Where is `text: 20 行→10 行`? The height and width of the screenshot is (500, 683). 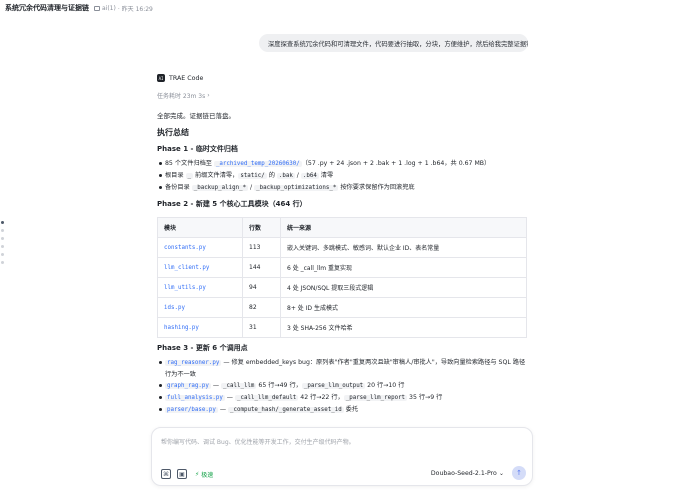 text: 20 行→10 行 is located at coordinates (385, 385).